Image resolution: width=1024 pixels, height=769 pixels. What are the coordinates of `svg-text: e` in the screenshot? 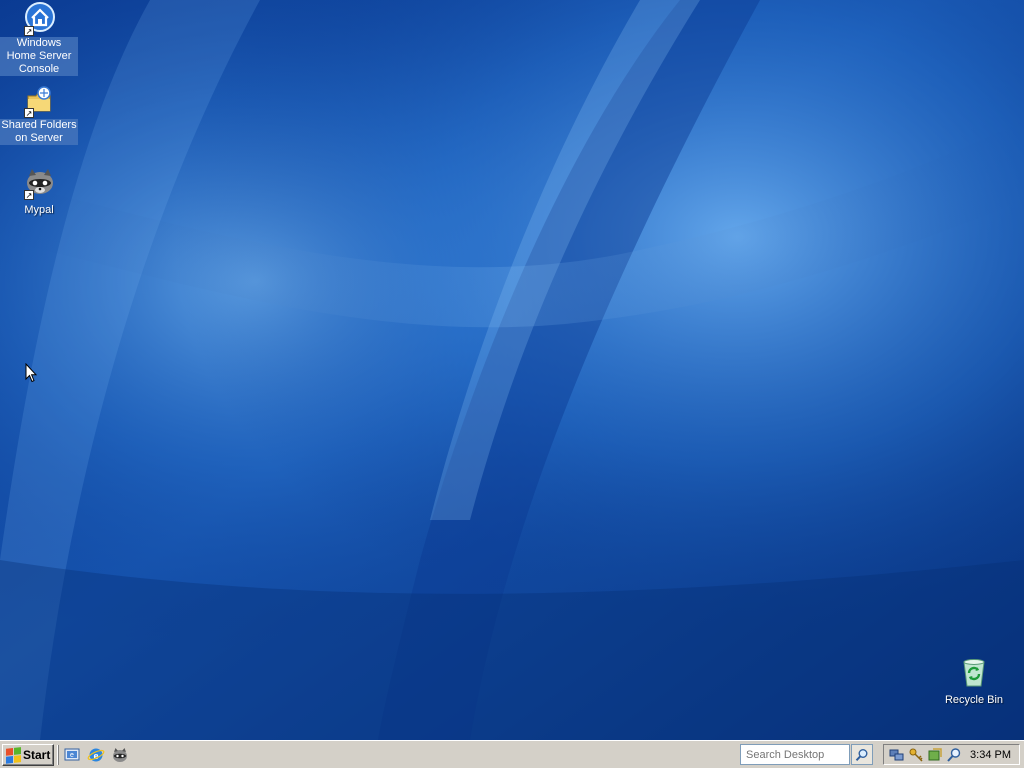 It's located at (72, 755).